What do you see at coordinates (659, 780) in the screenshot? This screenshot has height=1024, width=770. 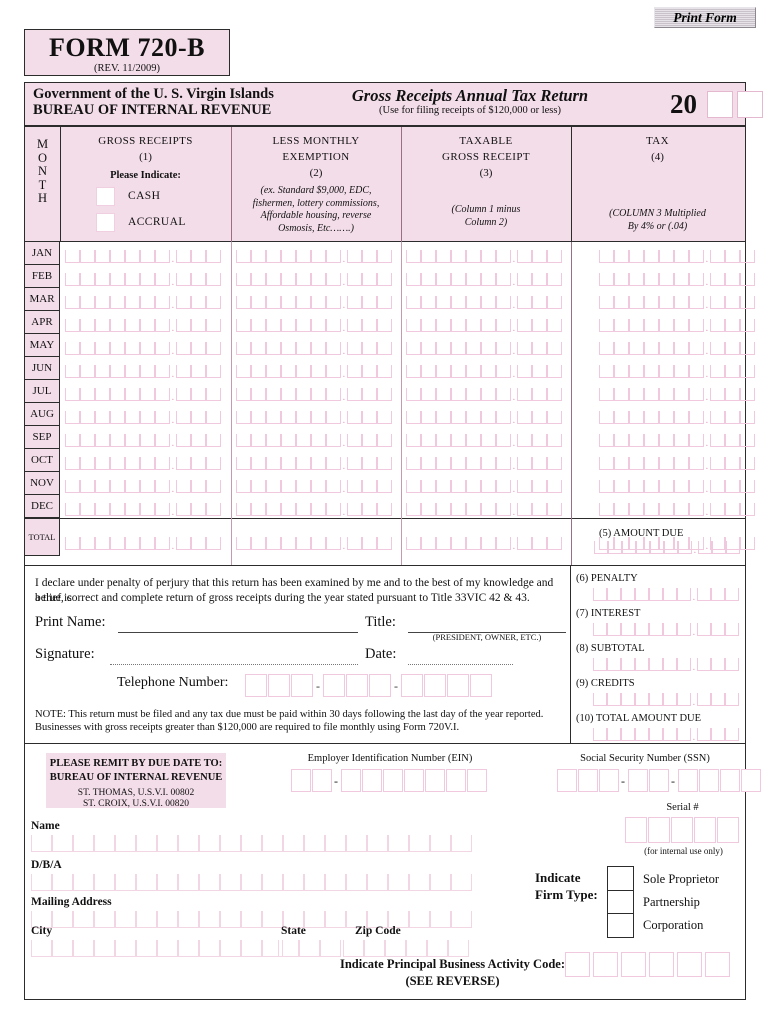 I see `ssn-digit-box` at bounding box center [659, 780].